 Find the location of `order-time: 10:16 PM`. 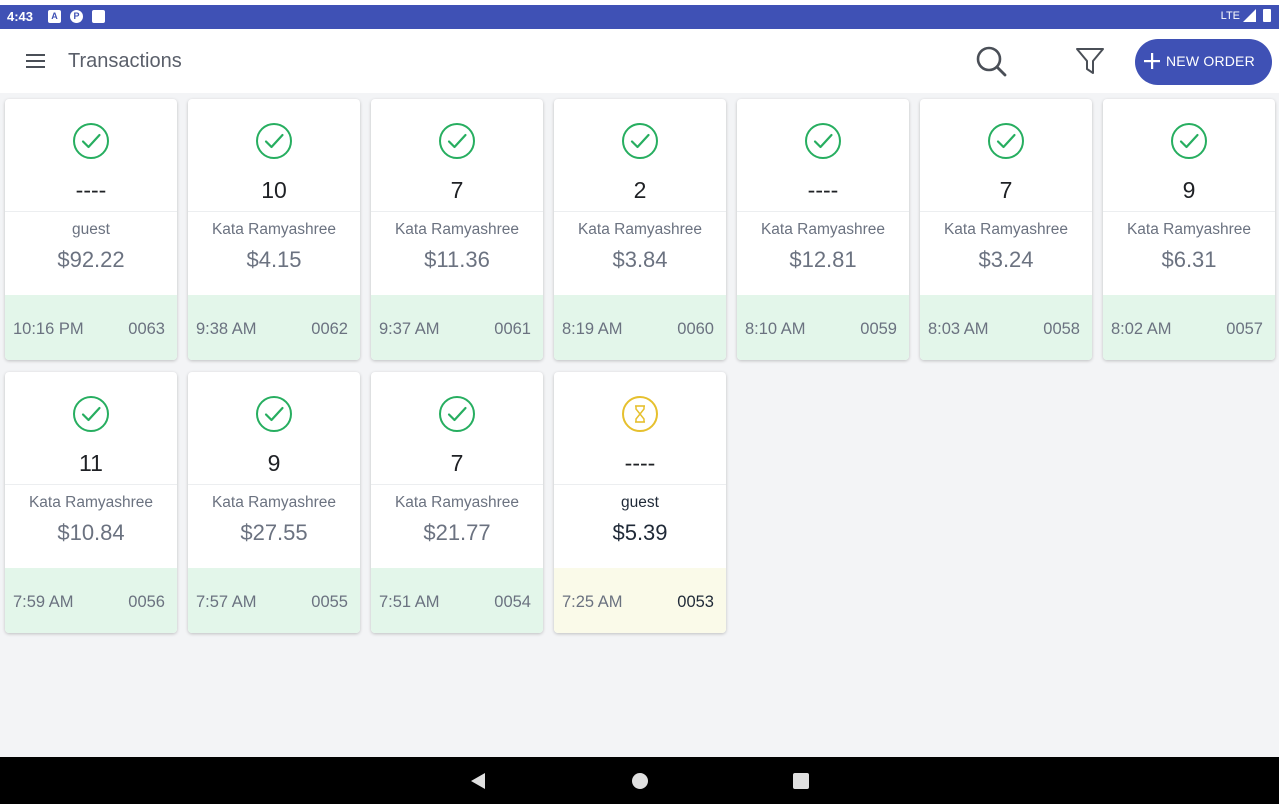

order-time: 10:16 PM is located at coordinates (48, 329).